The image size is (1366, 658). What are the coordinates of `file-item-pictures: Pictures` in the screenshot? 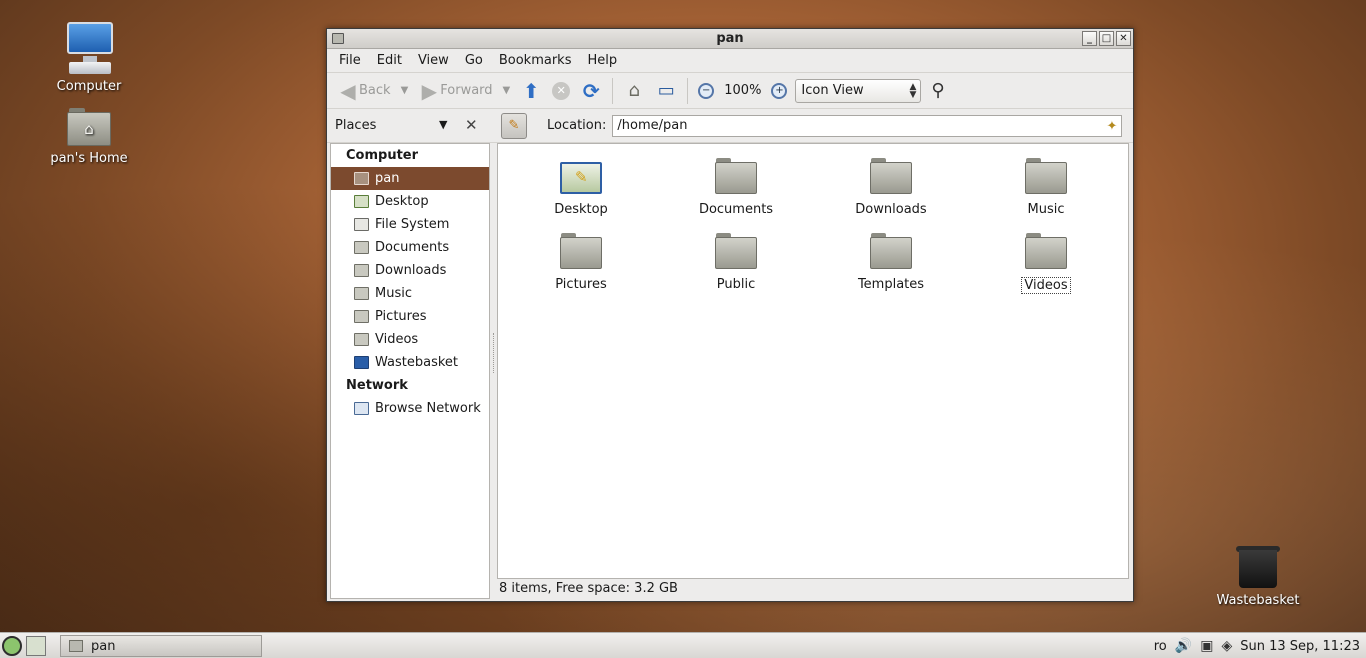 It's located at (581, 262).